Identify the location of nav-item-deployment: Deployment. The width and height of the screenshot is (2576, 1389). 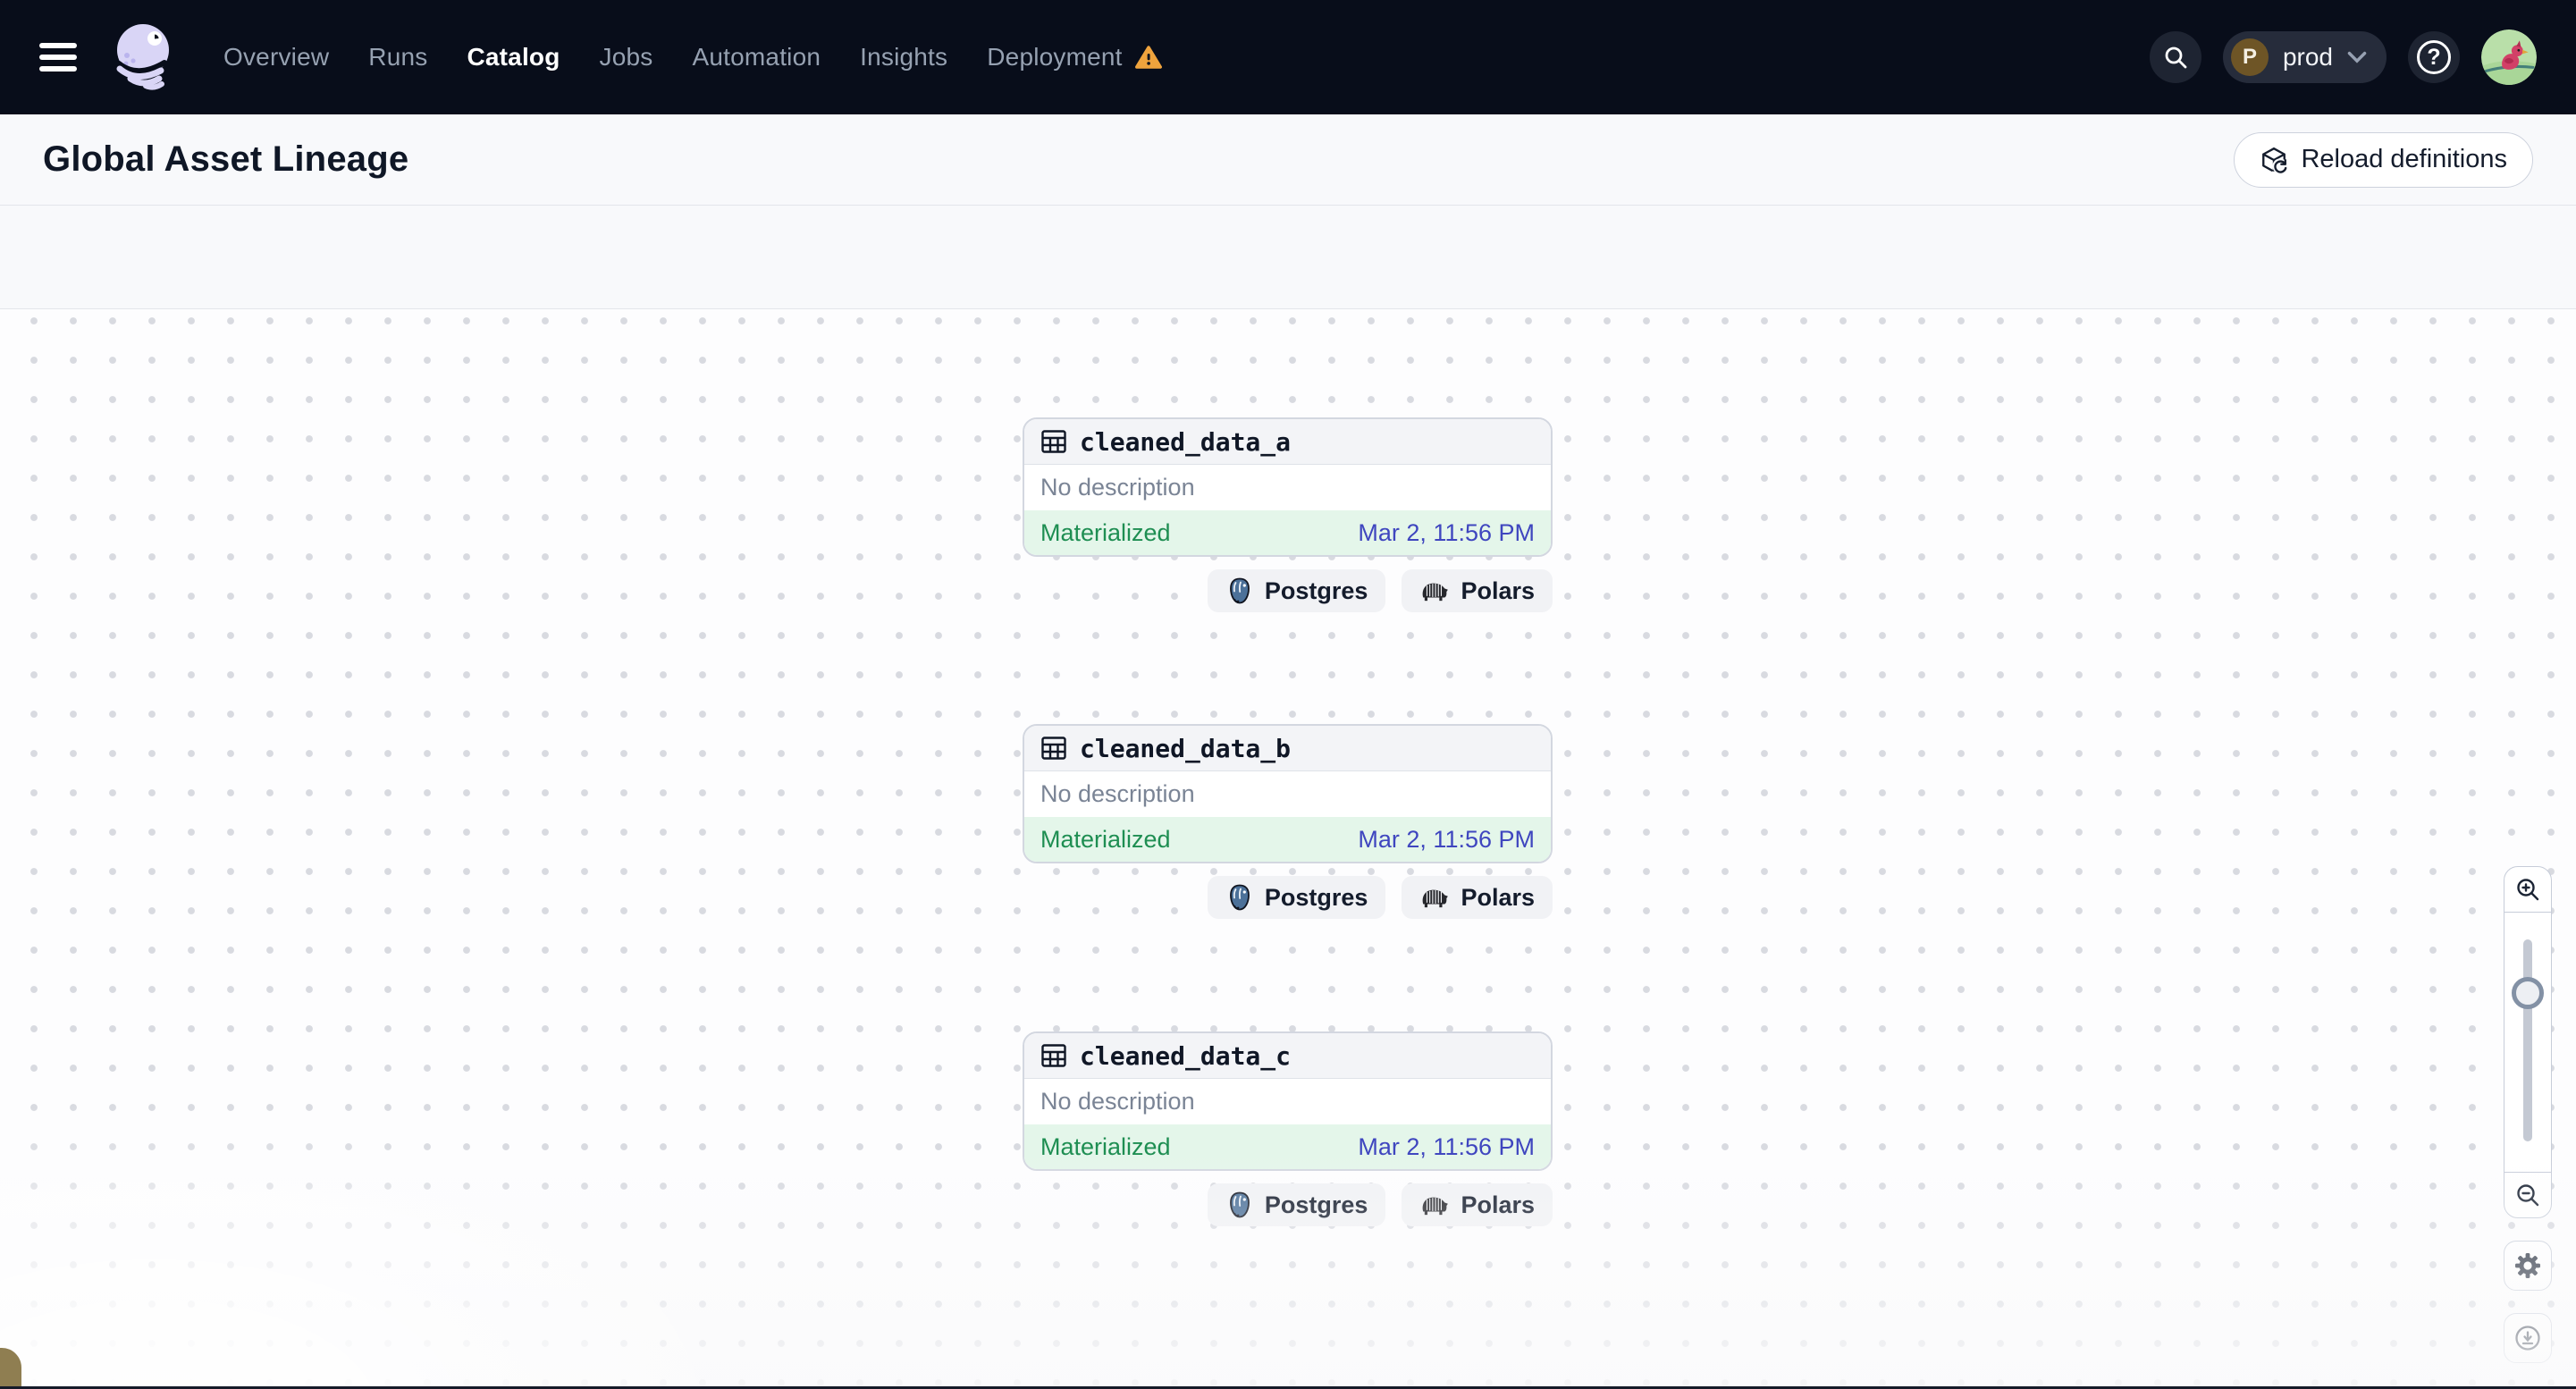
(1074, 57).